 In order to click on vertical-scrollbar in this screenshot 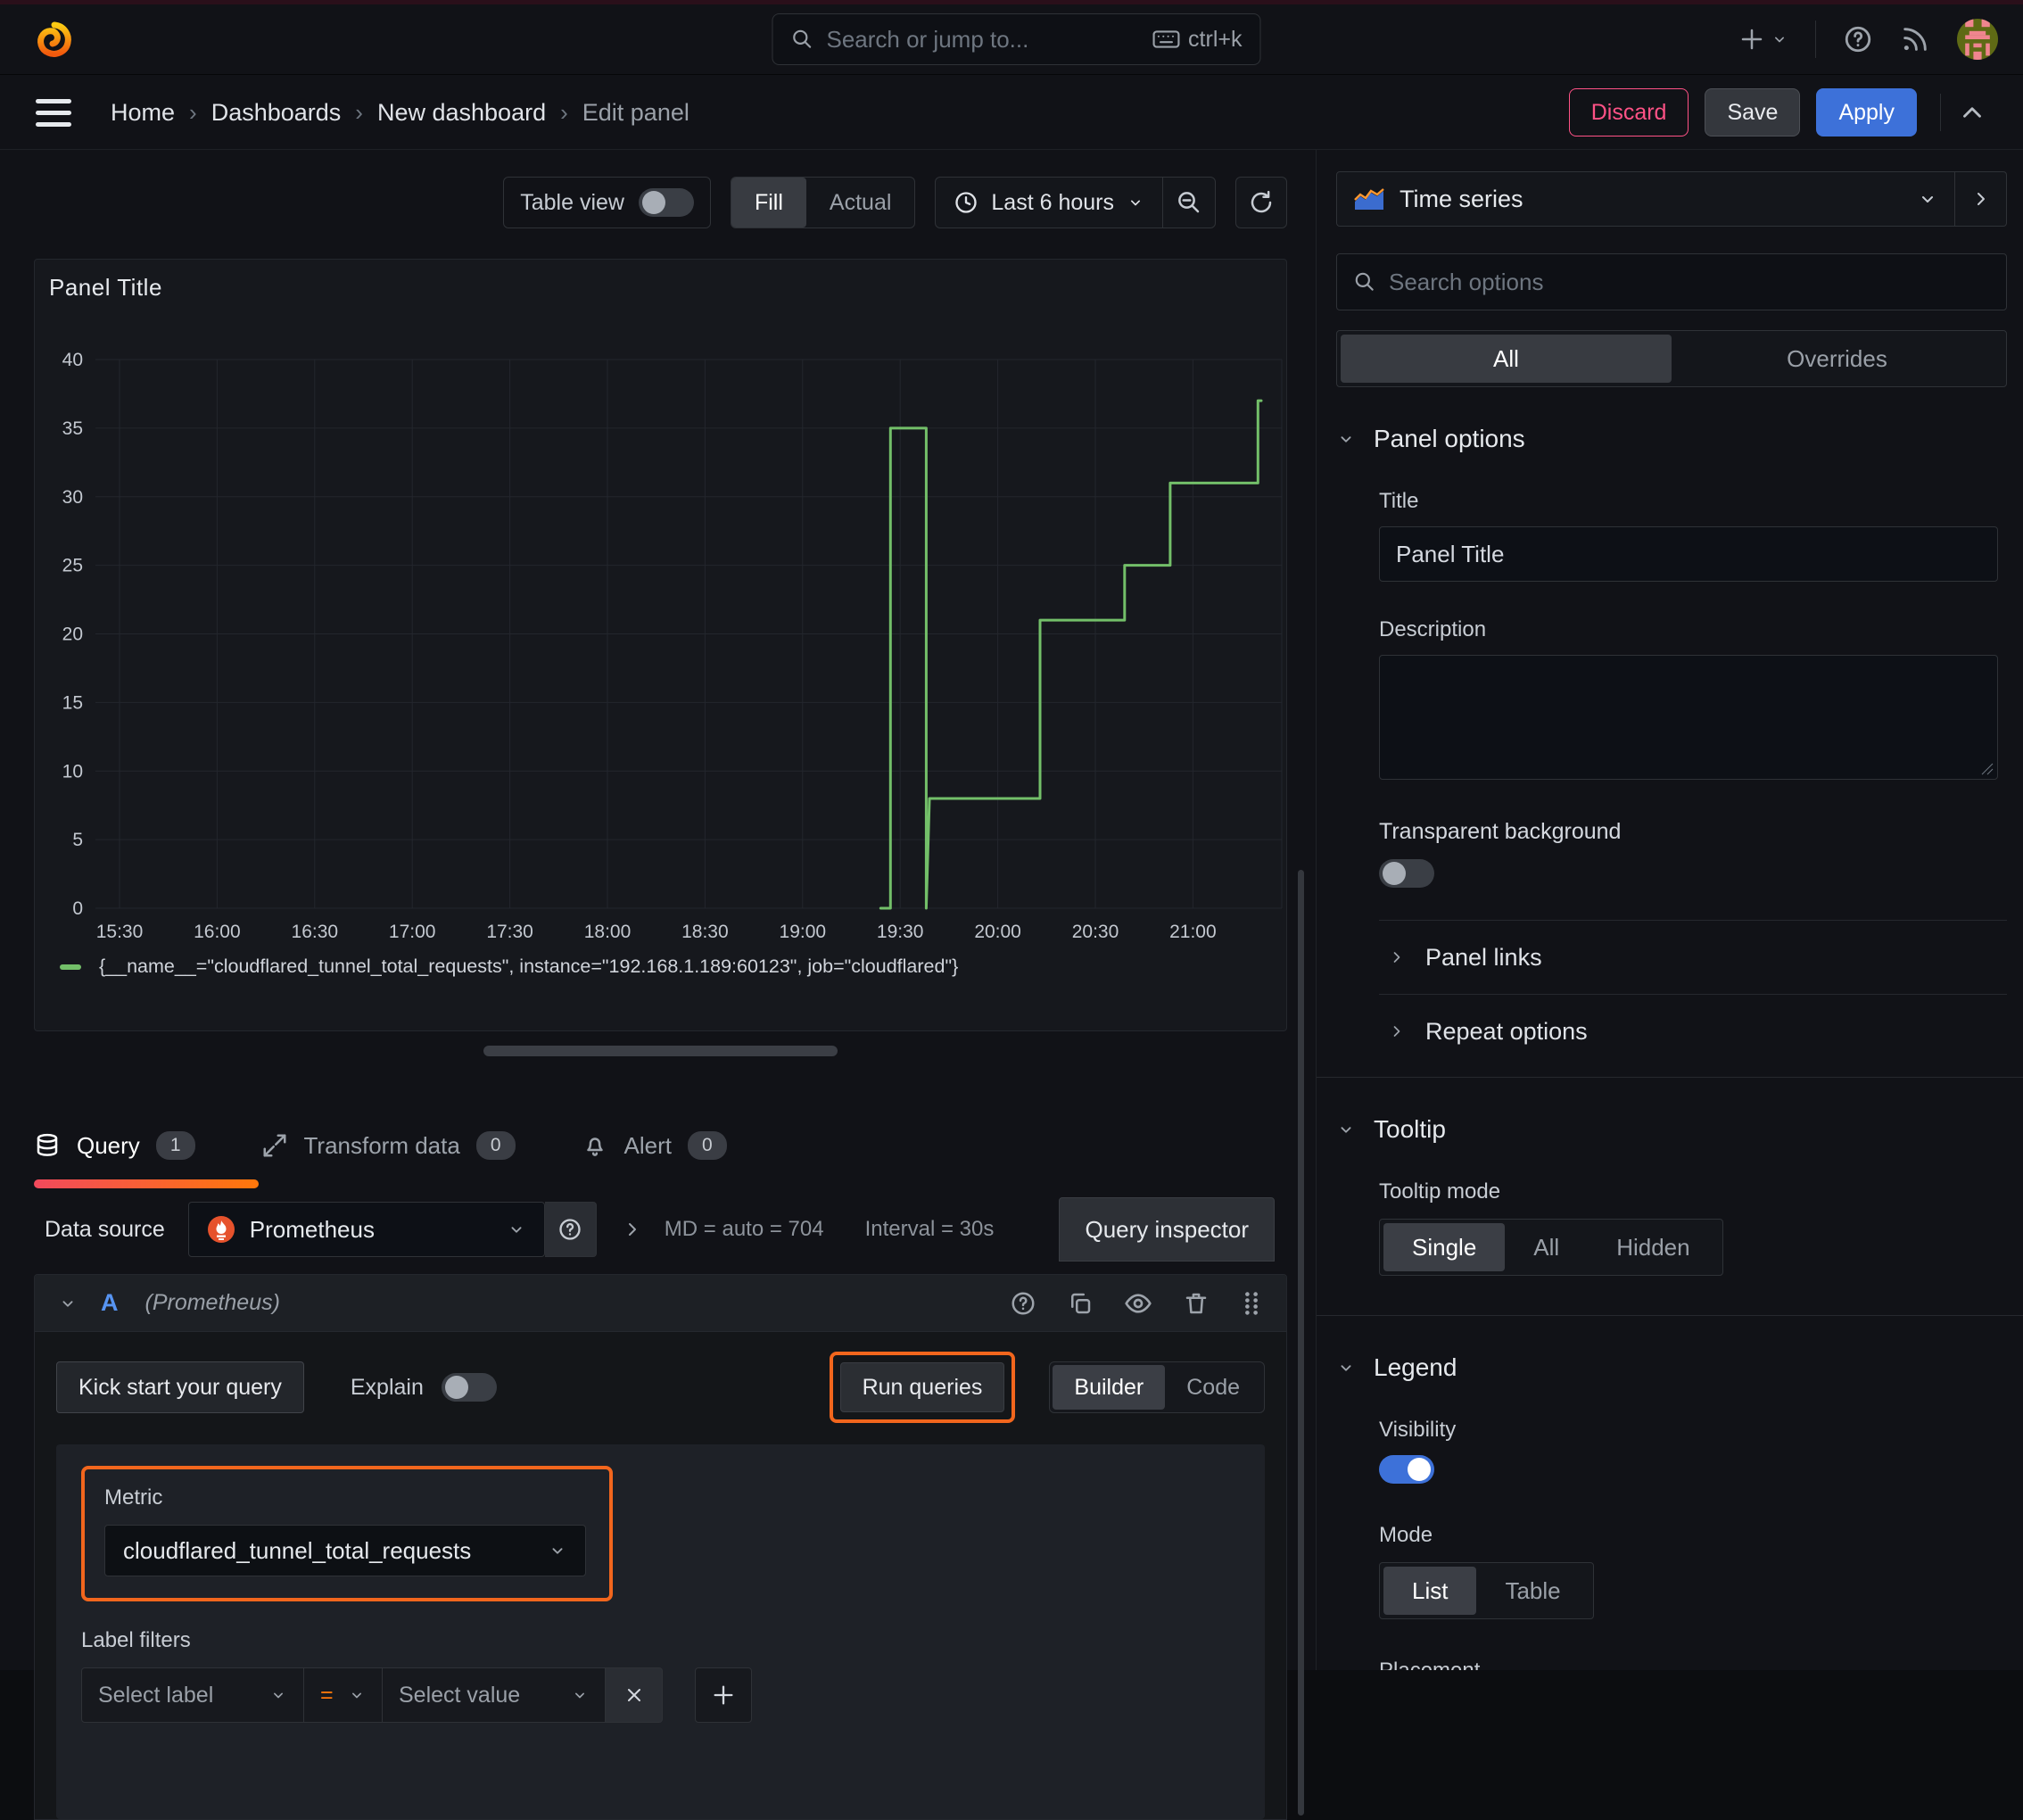, I will do `click(1301, 1343)`.